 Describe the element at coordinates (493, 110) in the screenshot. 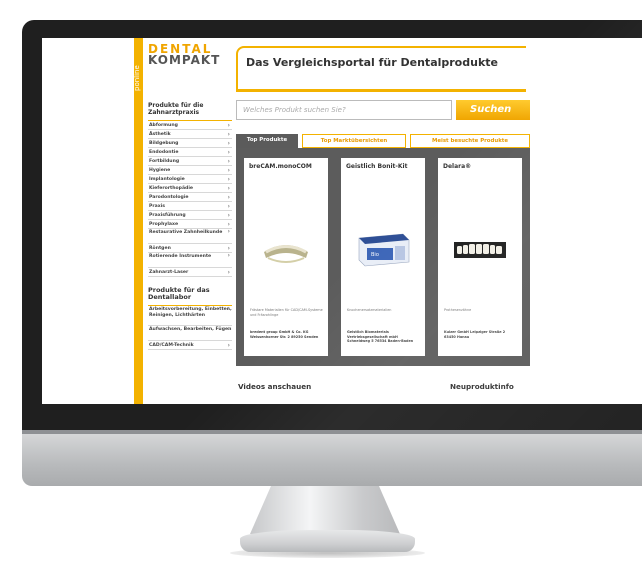

I see `search-button: Suchen` at that location.